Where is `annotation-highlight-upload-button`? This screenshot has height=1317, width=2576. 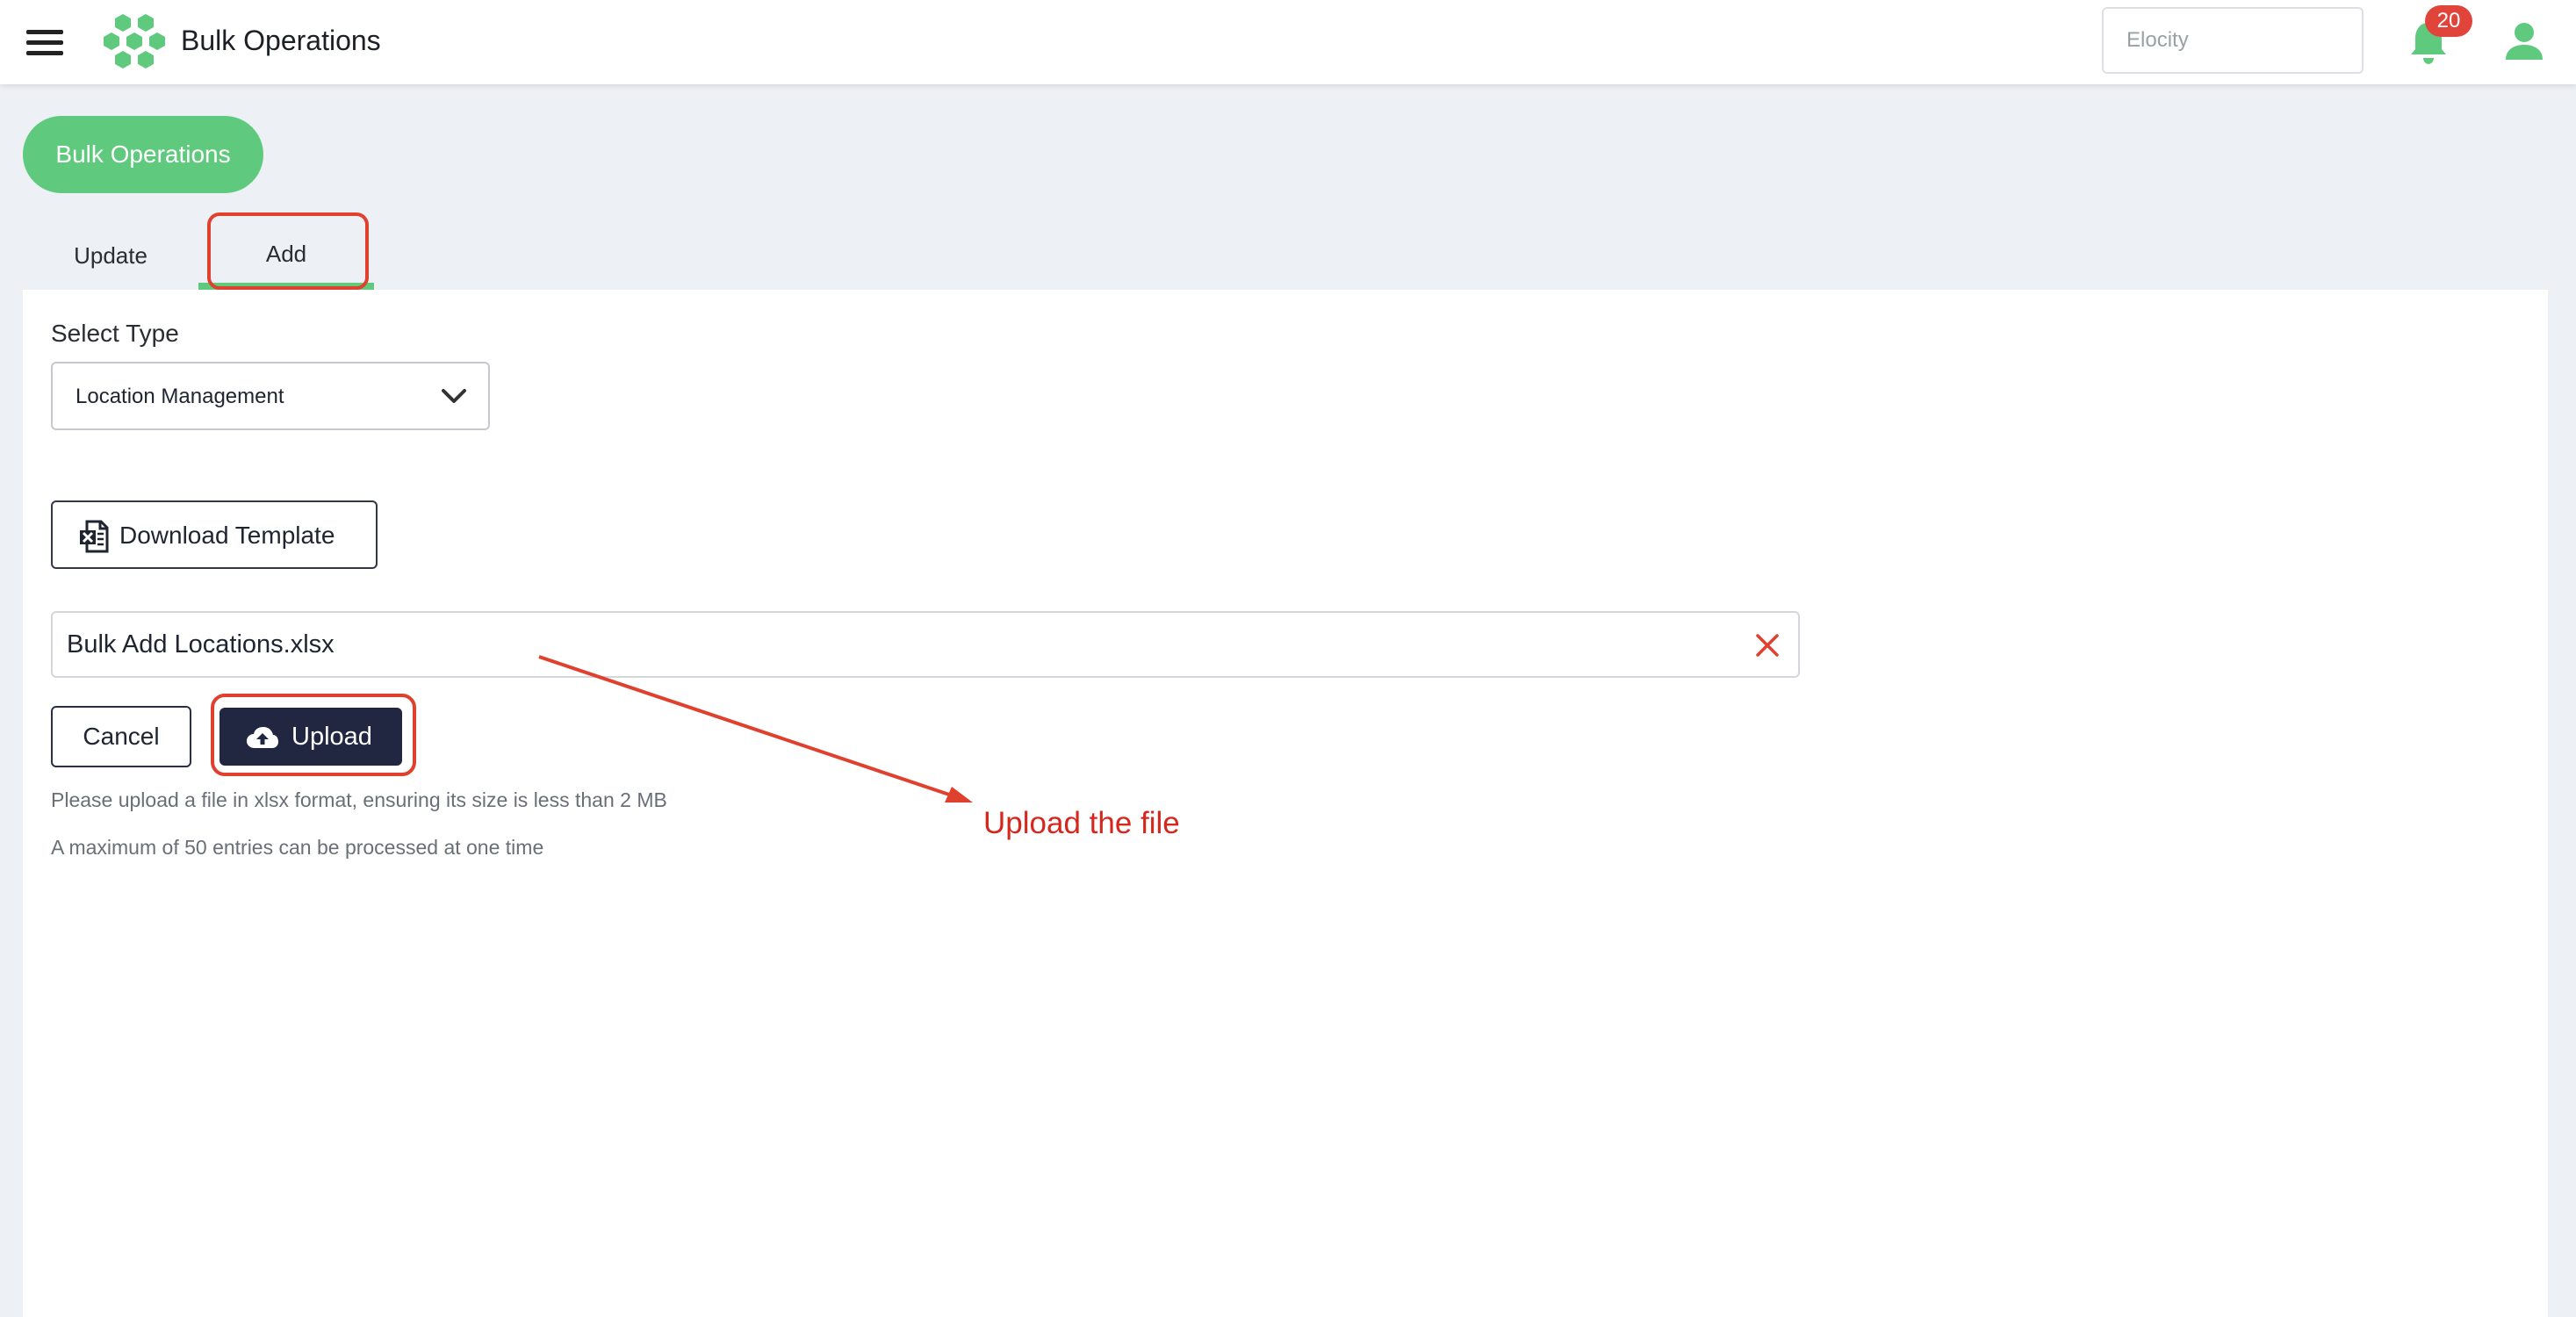 annotation-highlight-upload-button is located at coordinates (313, 735).